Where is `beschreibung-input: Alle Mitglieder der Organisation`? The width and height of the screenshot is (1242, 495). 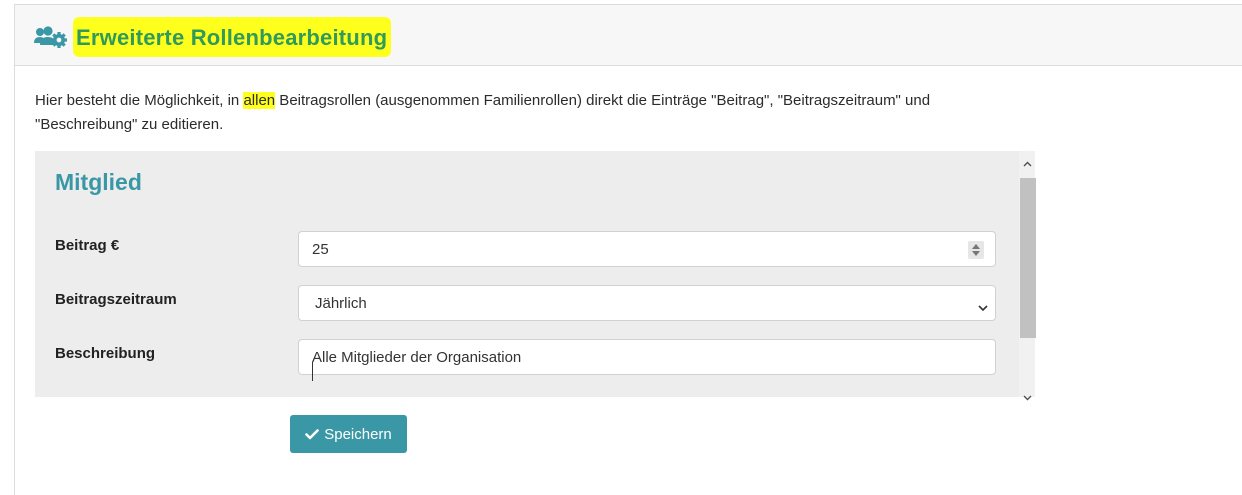 beschreibung-input: Alle Mitglieder der Organisation is located at coordinates (647, 360).